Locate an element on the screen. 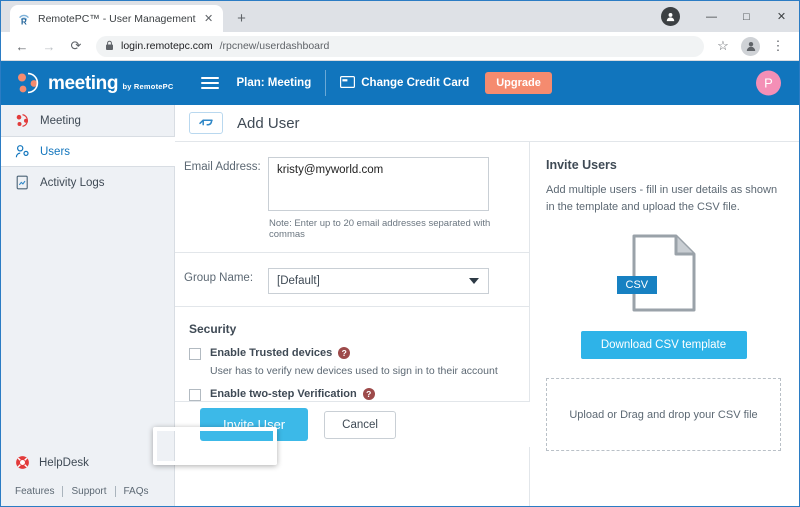  csv-file-icon: CSV is located at coordinates (656, 273).